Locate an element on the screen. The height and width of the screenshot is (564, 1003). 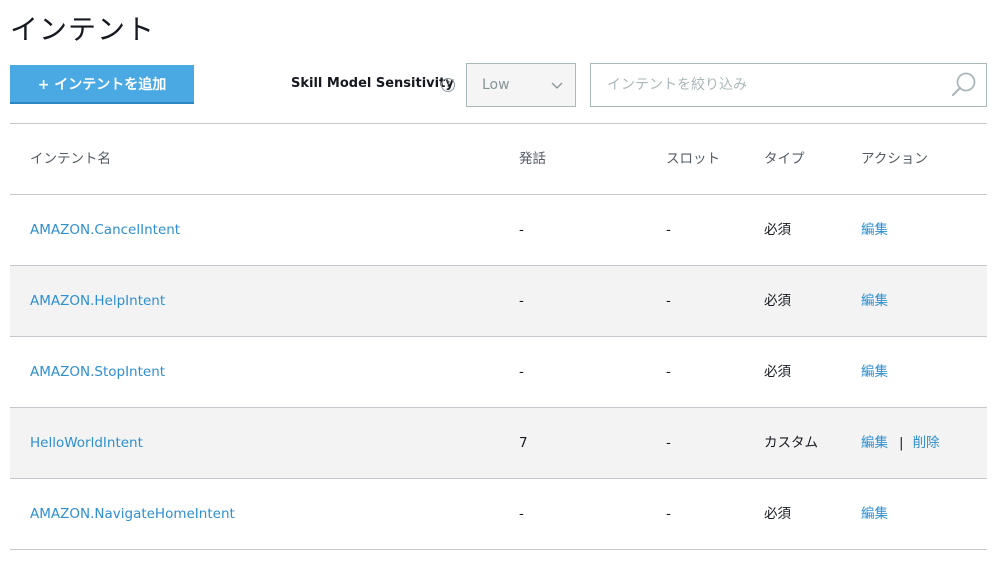
sensitivity-select: Low is located at coordinates (521, 85).